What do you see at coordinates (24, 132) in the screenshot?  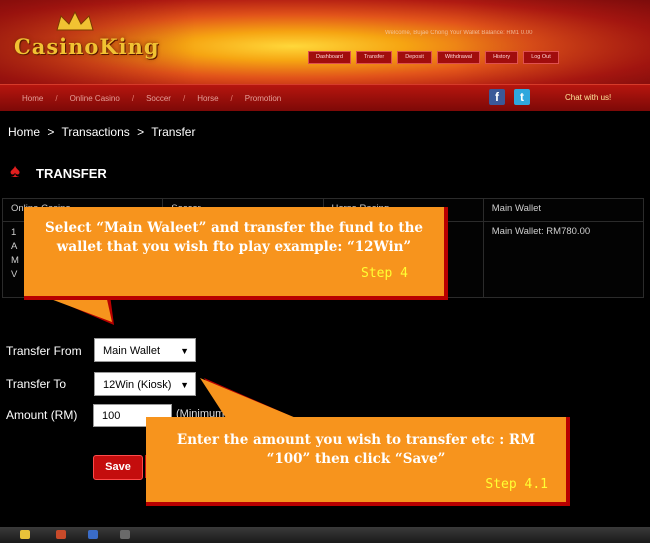 I see `breadcrumb-home: Home` at bounding box center [24, 132].